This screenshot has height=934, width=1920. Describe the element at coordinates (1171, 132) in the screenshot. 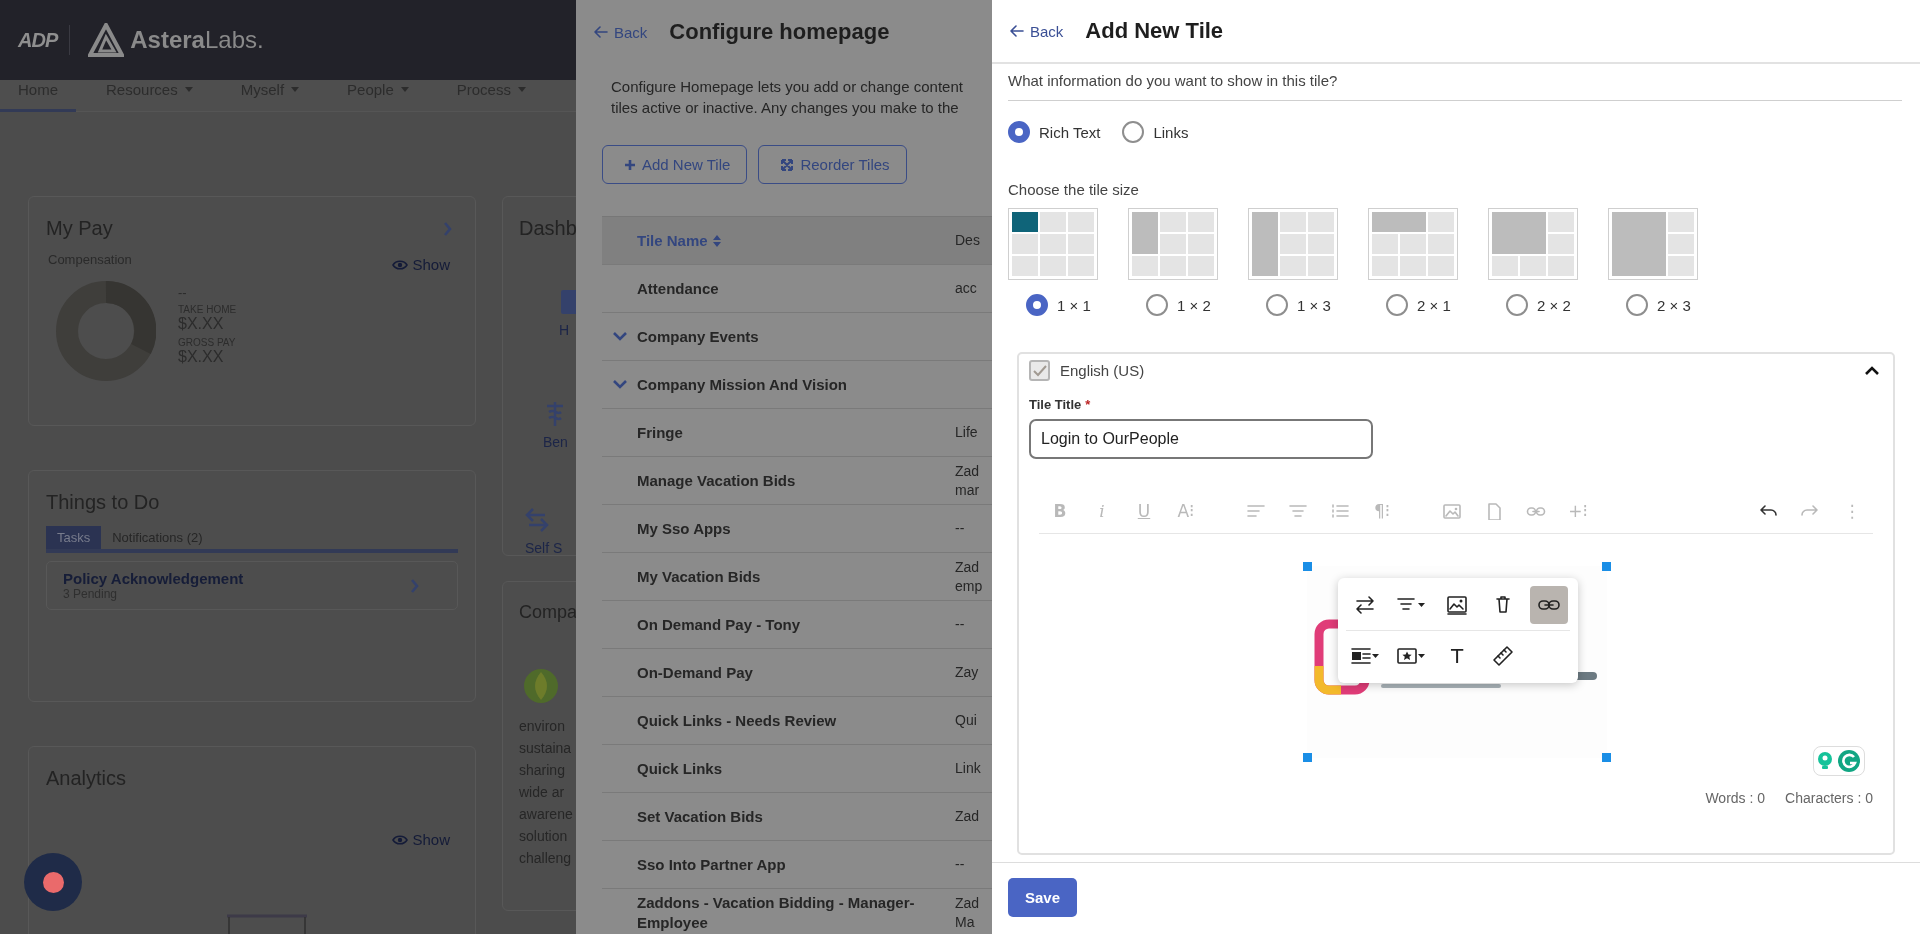

I see `radio-label: Links` at that location.